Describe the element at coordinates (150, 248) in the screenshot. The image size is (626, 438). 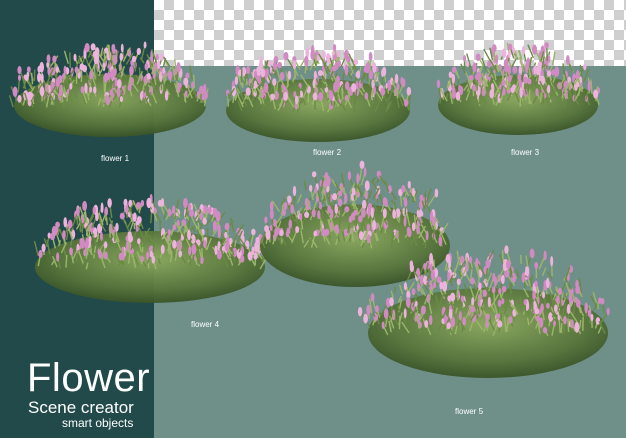
I see `flower-4-plant` at that location.